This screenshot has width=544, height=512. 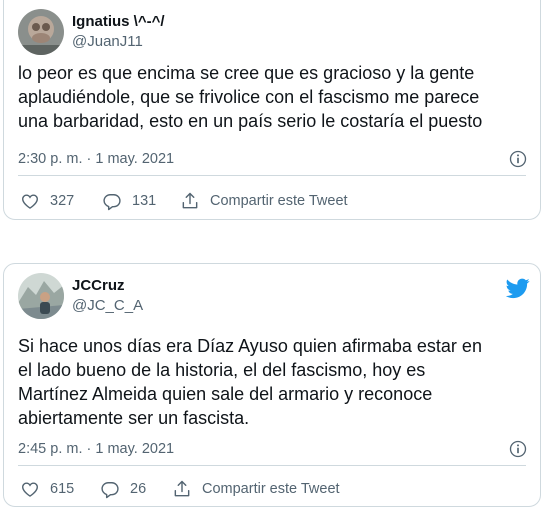 What do you see at coordinates (518, 288) in the screenshot?
I see `twitter-bird-icon` at bounding box center [518, 288].